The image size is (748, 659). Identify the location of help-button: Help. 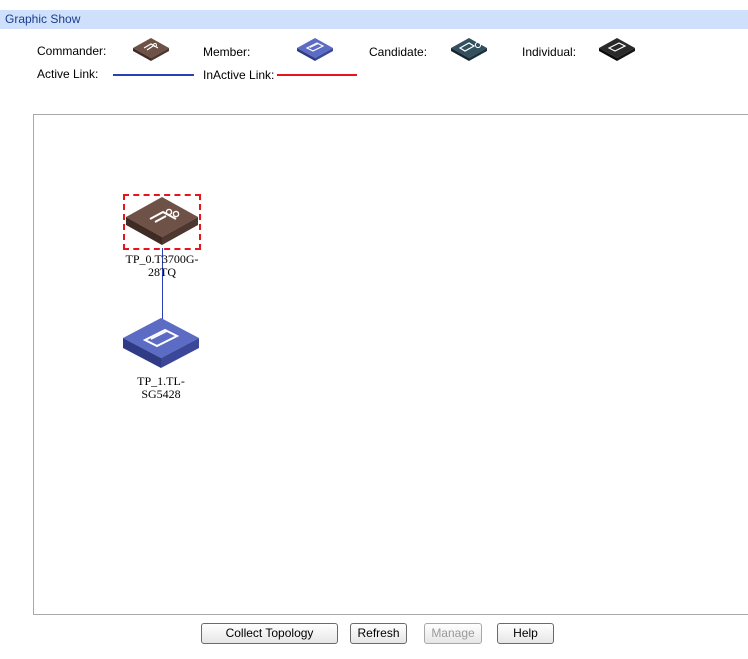
(525, 633).